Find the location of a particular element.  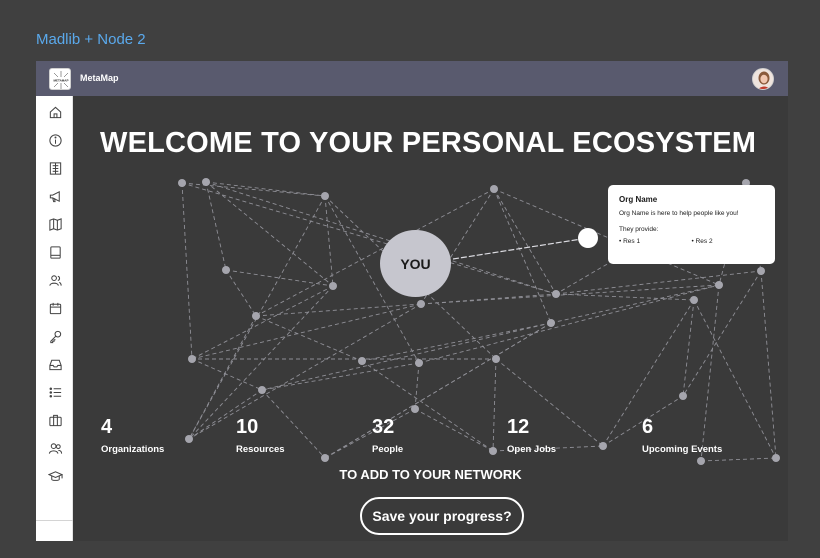

stat-organizations: 4 Organizations is located at coordinates (132, 435).